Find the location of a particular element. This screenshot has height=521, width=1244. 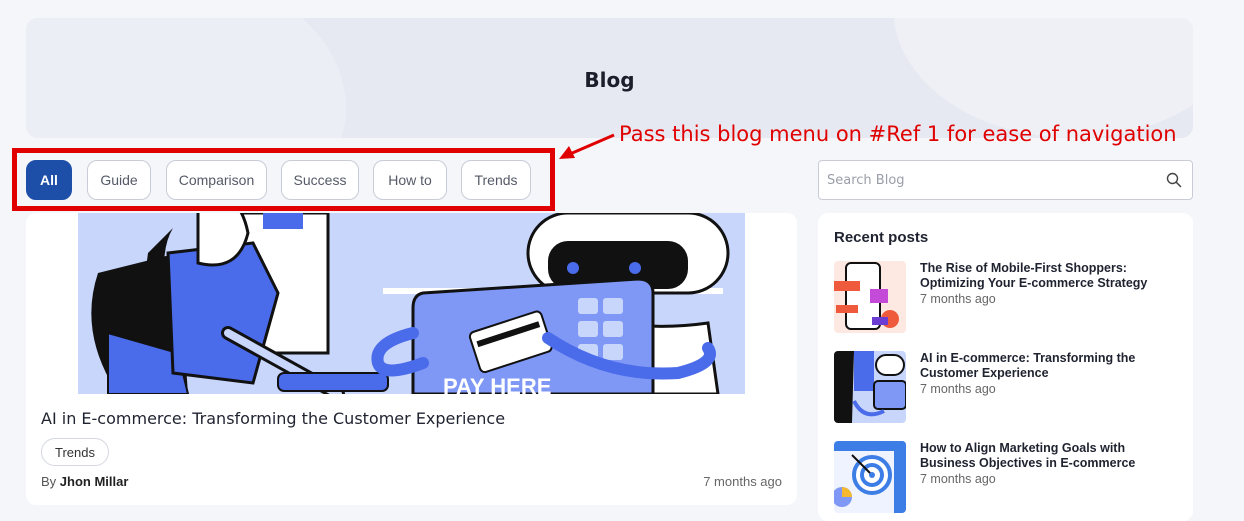

tab-success: Success is located at coordinates (320, 180).